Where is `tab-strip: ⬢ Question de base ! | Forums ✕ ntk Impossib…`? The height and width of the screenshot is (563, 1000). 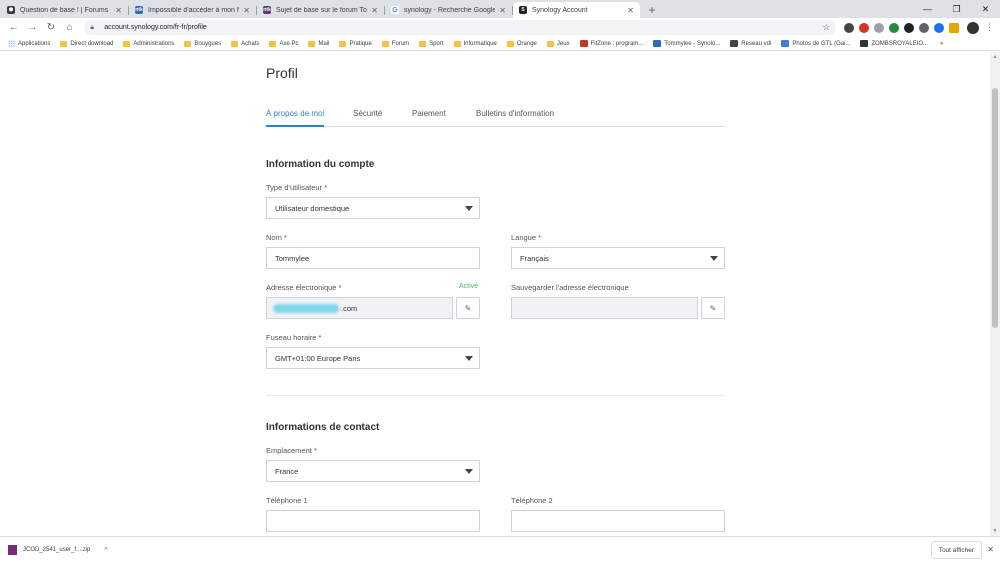
tab-strip: ⬢ Question de base ! | Forums ✕ ntk Impossib… is located at coordinates (500, 9).